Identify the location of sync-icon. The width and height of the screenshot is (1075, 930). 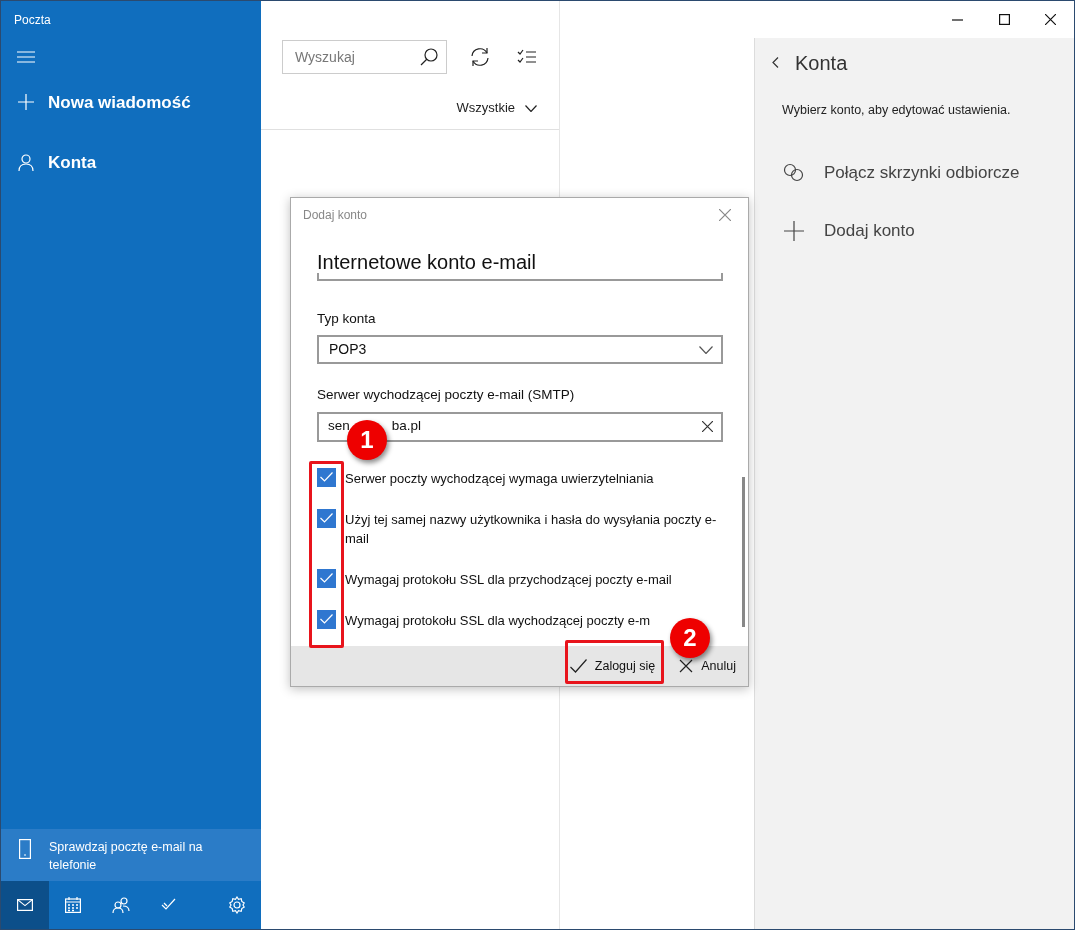
(480, 57).